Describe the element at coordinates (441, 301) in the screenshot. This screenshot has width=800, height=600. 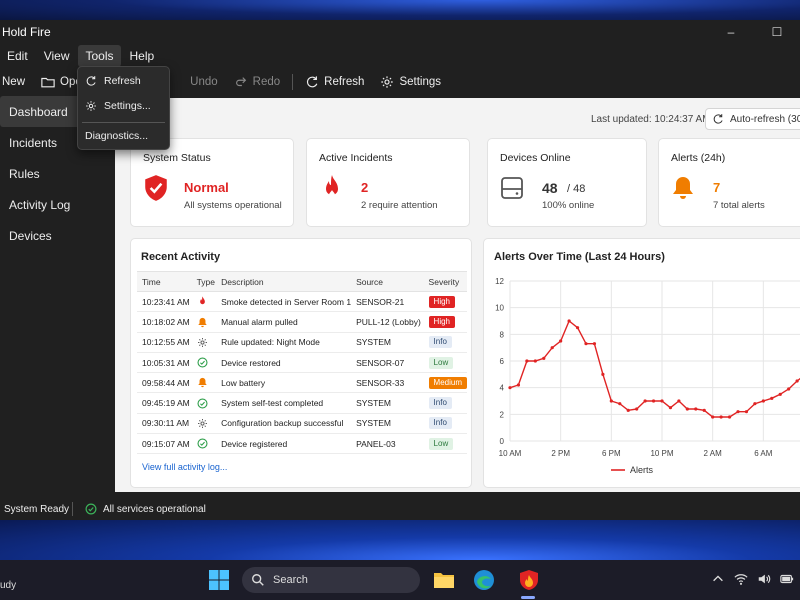
I see `severity-badge: High` at that location.